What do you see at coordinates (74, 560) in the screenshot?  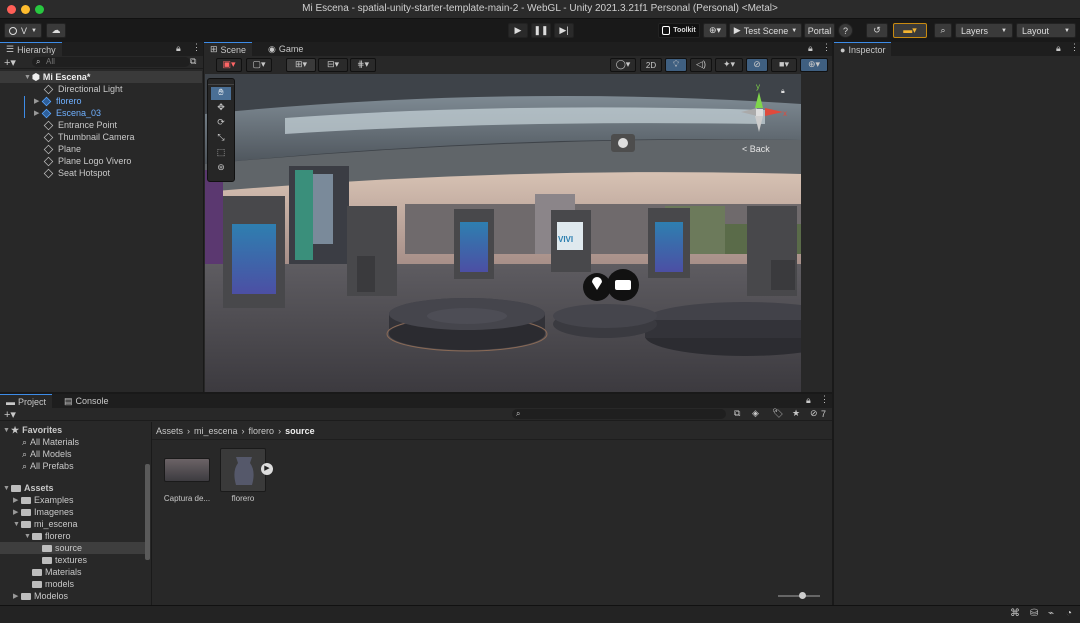 I see `folder-textures: textures` at bounding box center [74, 560].